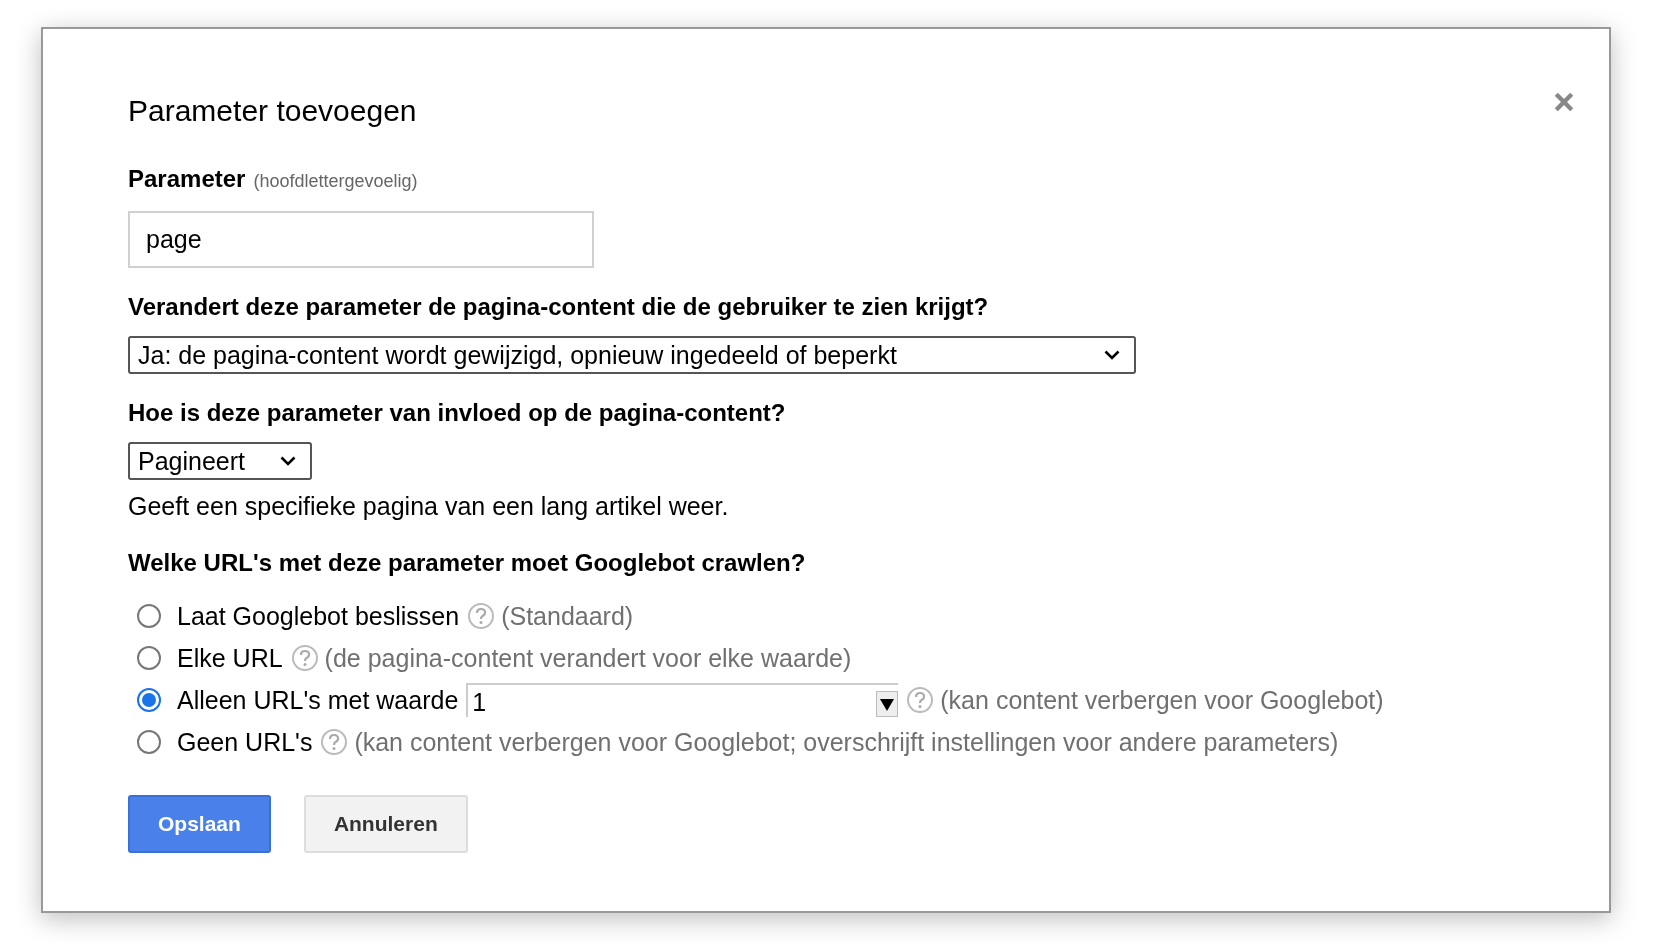 This screenshot has width=1678, height=950. What do you see at coordinates (588, 658) in the screenshot?
I see `option-note: (de pagina-content verandert voor elke waarde)` at bounding box center [588, 658].